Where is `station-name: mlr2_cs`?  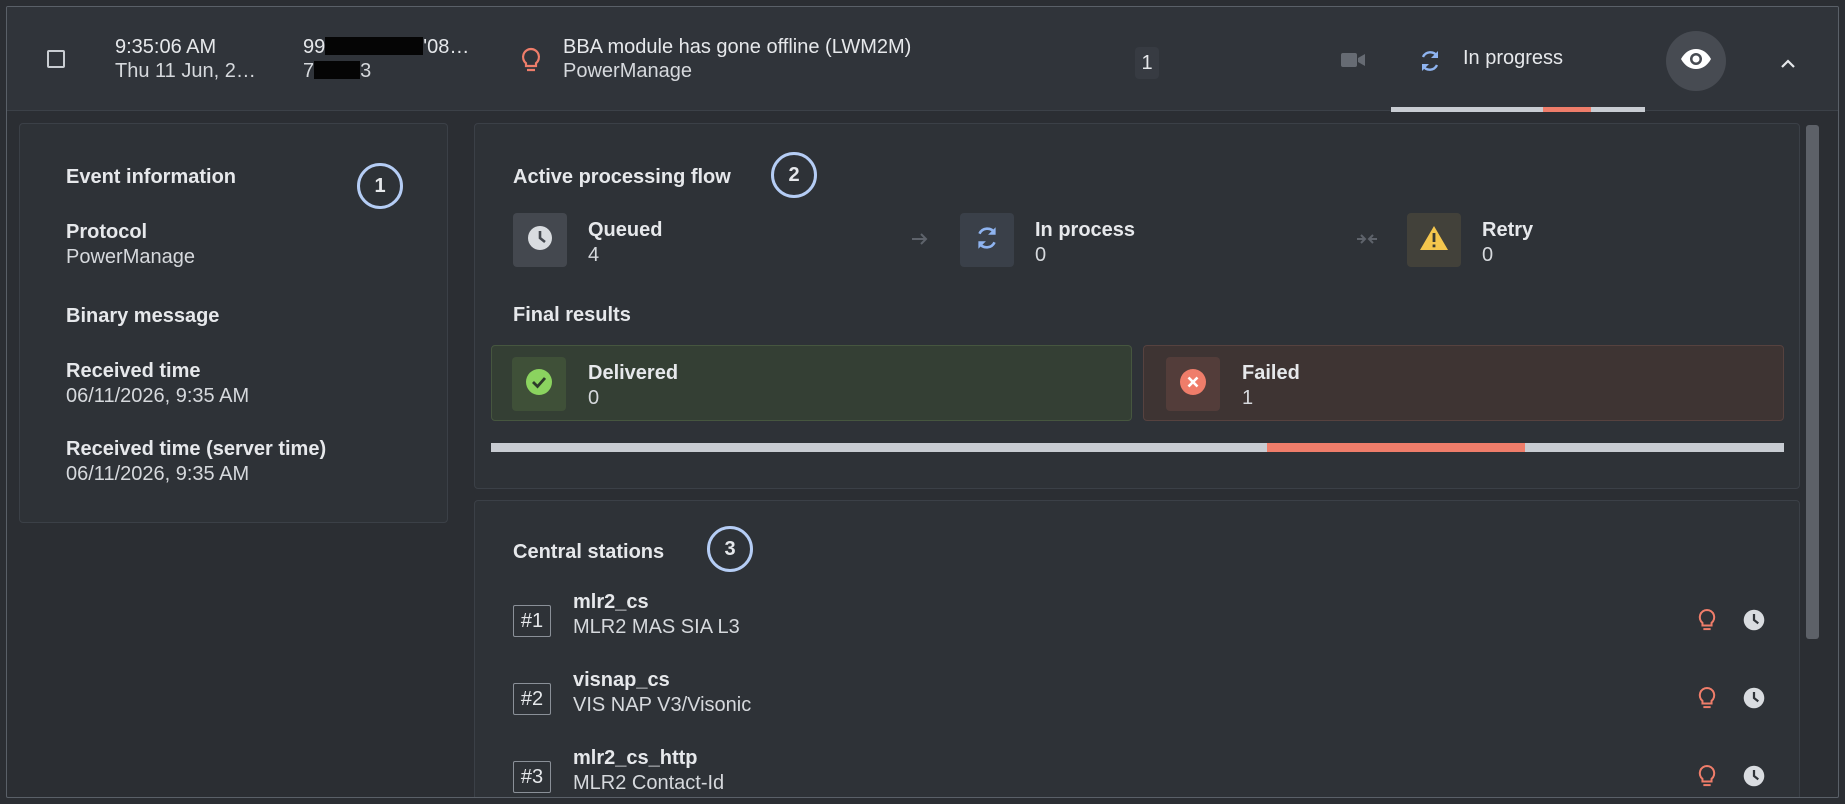
station-name: mlr2_cs is located at coordinates (611, 602).